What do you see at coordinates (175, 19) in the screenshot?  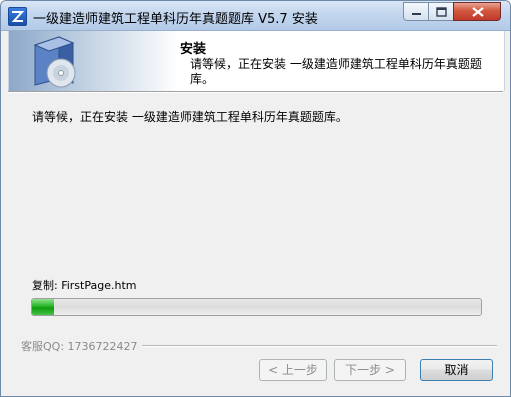 I see `window-title: 一级建造师建筑工程单科历年真题题库 V5.7 安装` at bounding box center [175, 19].